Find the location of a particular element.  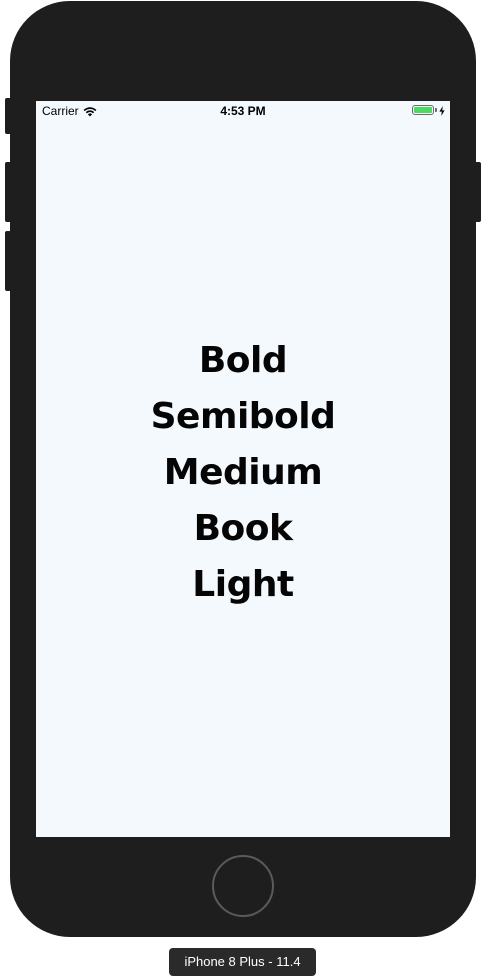

battery-cap is located at coordinates (436, 110).